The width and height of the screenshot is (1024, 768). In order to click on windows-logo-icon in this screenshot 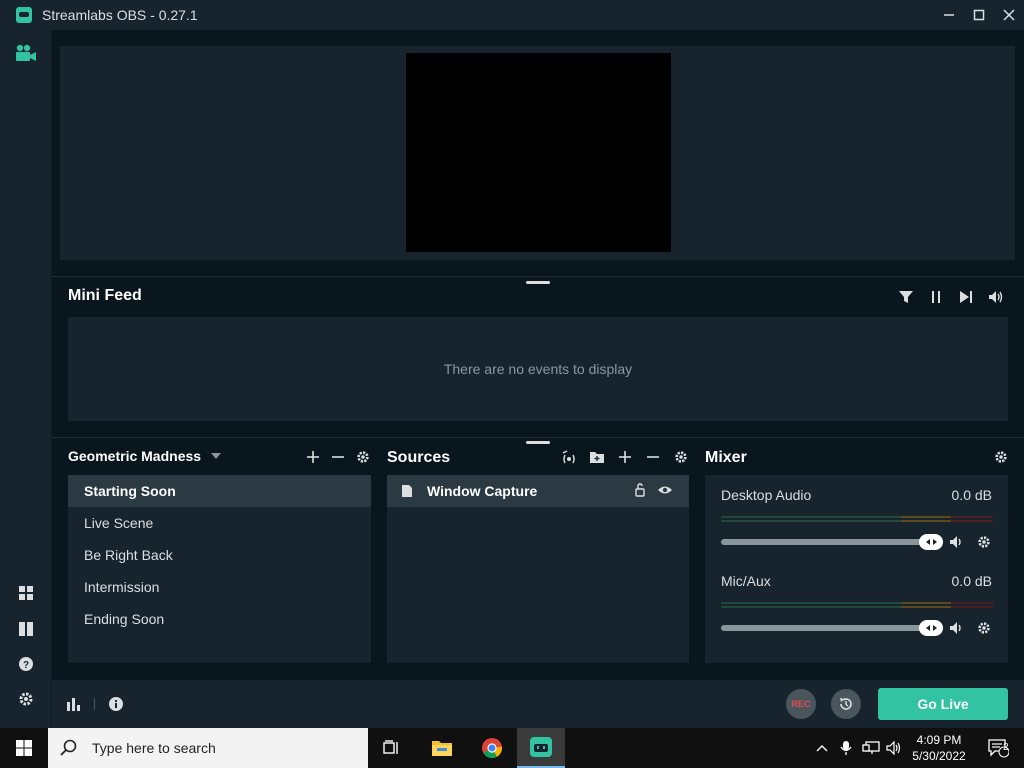, I will do `click(24, 748)`.